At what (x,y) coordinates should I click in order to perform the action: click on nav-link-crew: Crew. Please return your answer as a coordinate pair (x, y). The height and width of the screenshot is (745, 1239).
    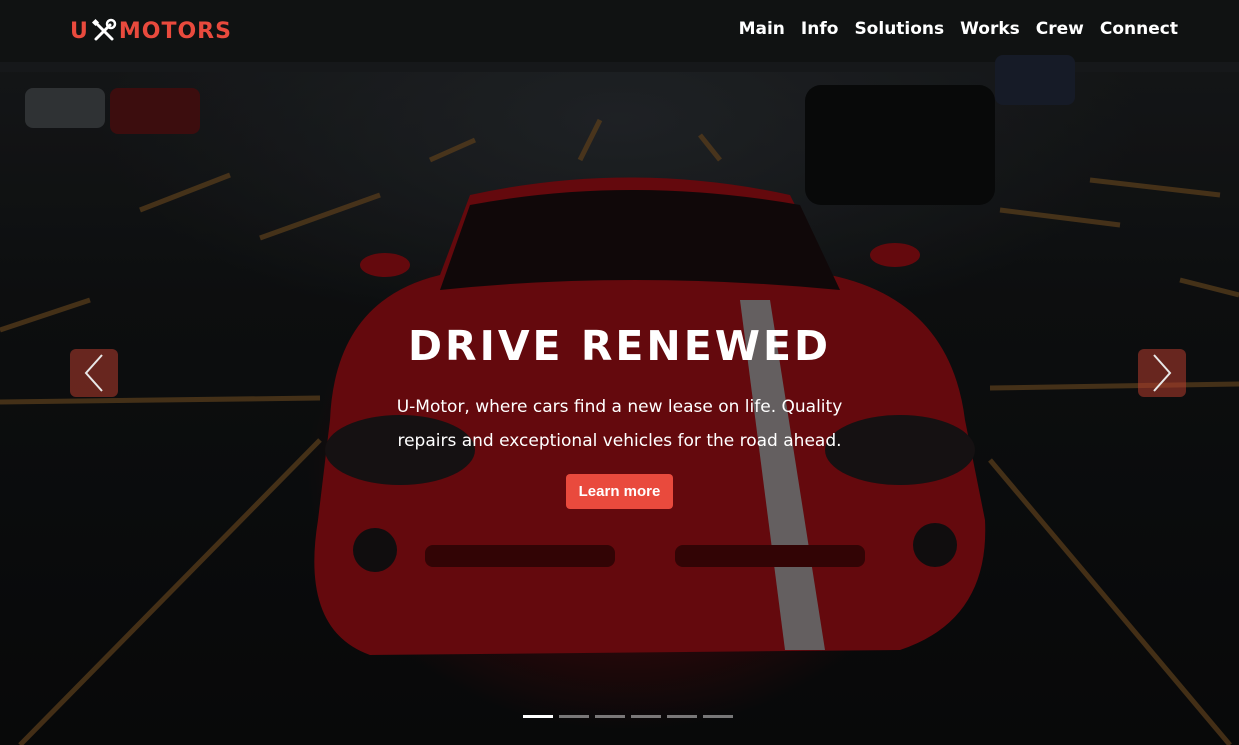
    Looking at the image, I should click on (1060, 29).